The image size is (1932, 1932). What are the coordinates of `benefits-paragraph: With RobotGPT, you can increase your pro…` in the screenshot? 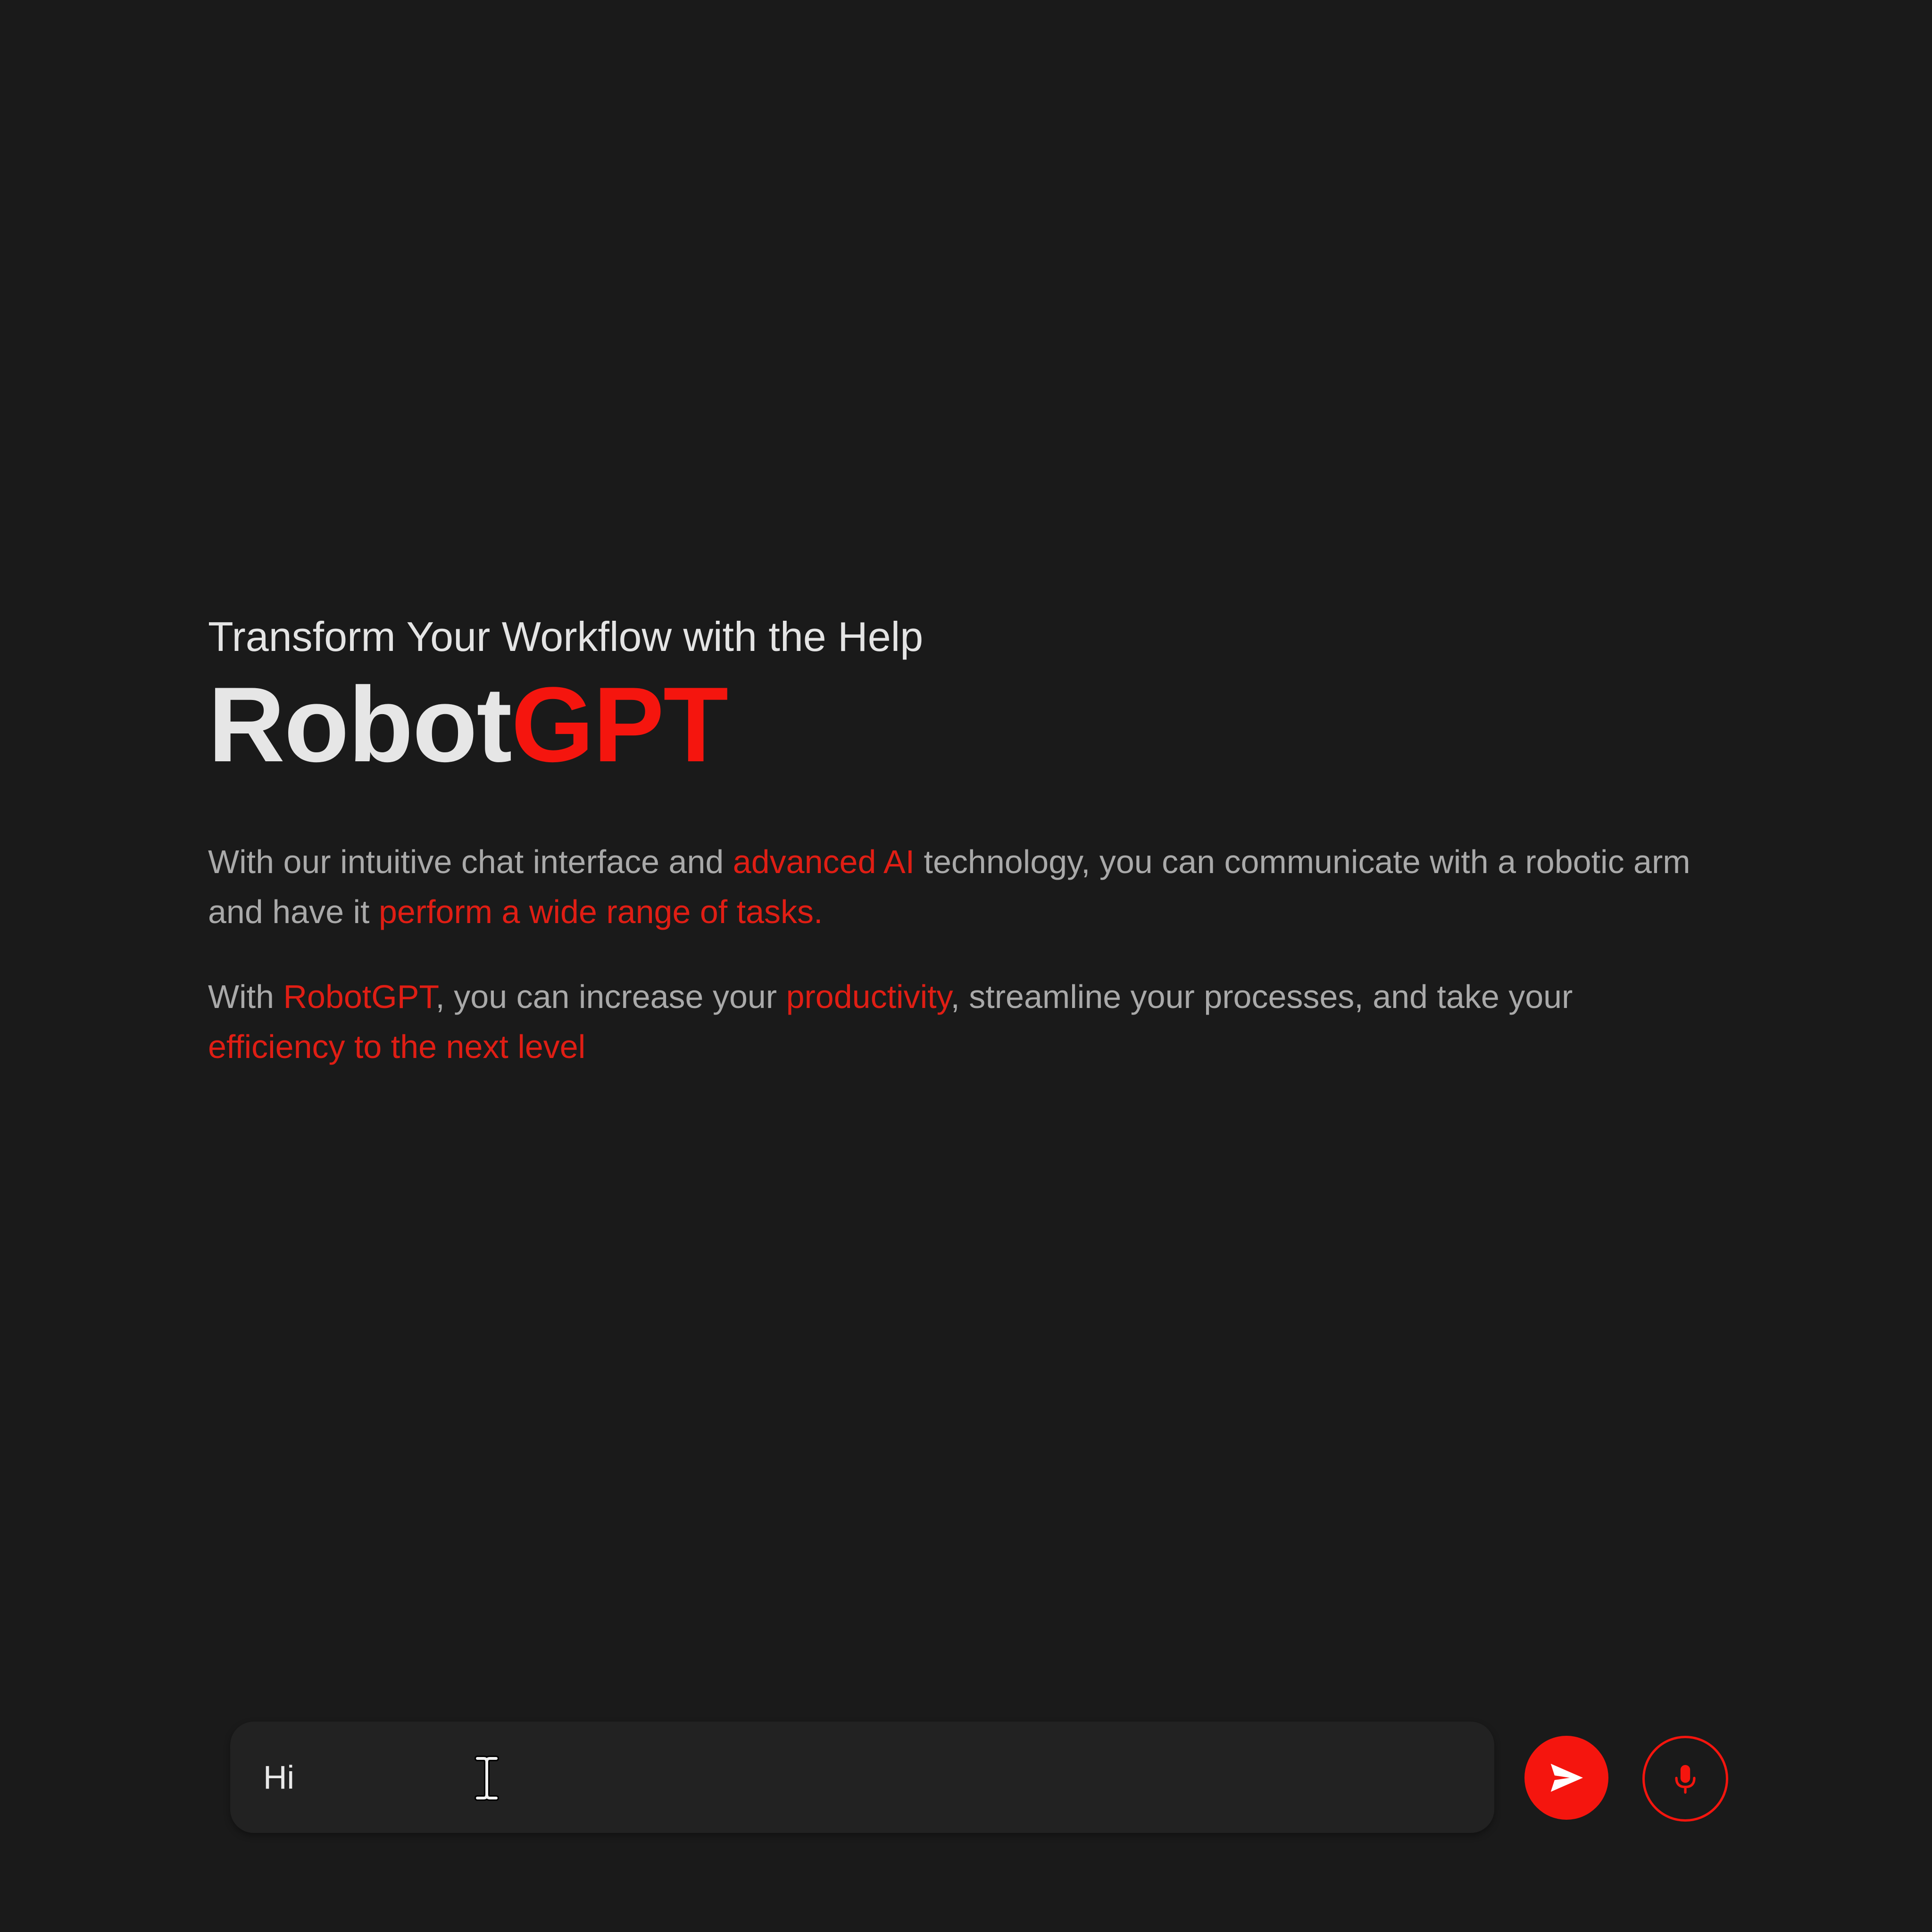 It's located at (963, 1022).